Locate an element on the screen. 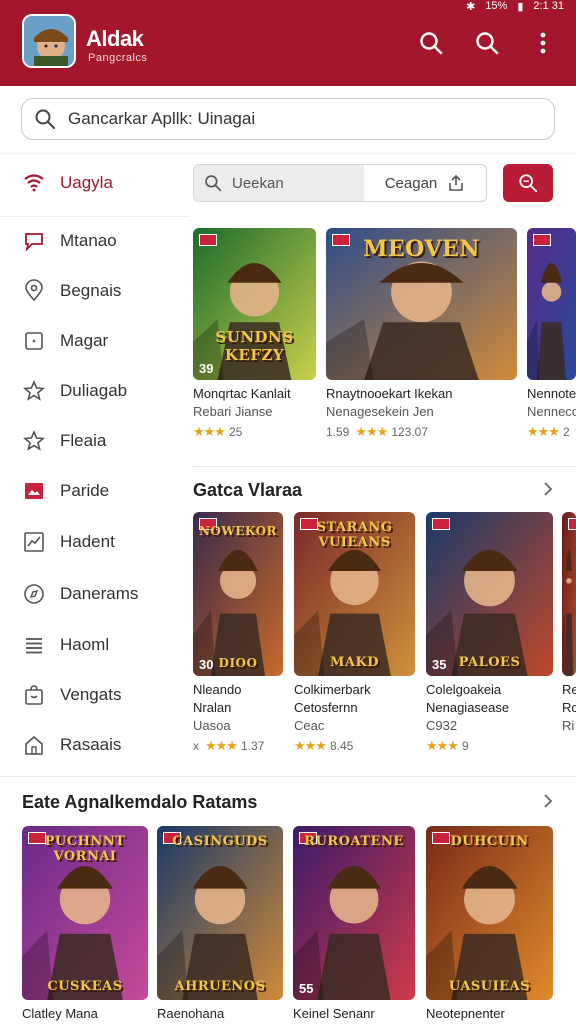 The width and height of the screenshot is (576, 1024). filter-search: Ueekan is located at coordinates (279, 183).